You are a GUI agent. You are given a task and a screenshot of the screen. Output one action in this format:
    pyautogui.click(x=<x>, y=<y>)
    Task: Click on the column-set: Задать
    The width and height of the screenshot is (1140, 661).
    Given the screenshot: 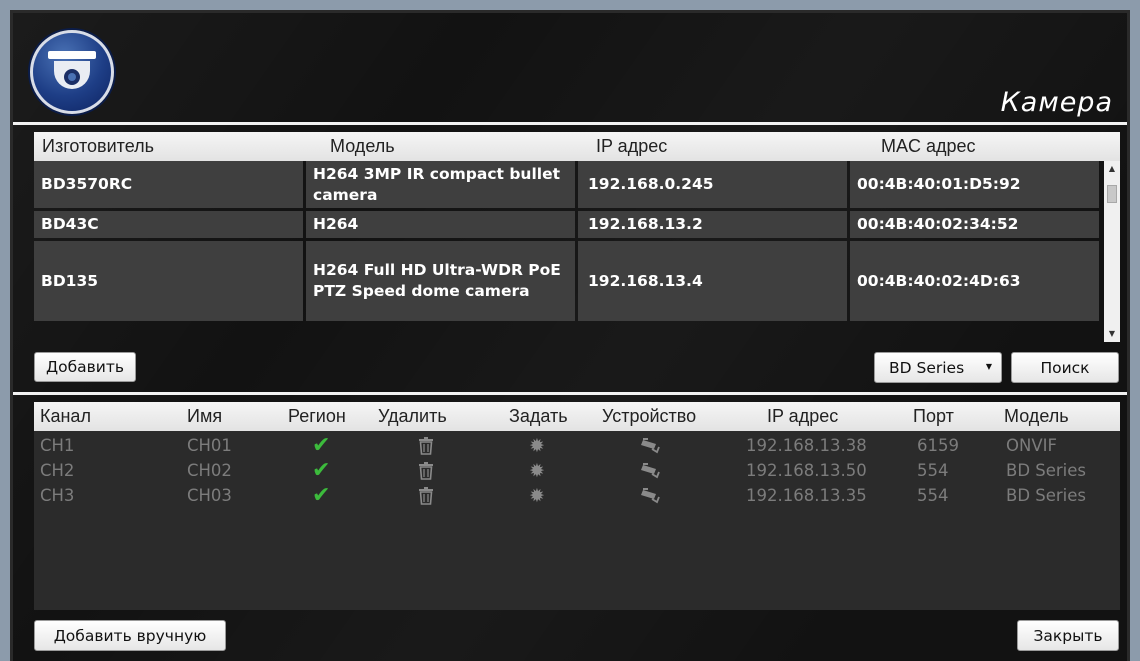 What is the action you would take?
    pyautogui.click(x=538, y=416)
    